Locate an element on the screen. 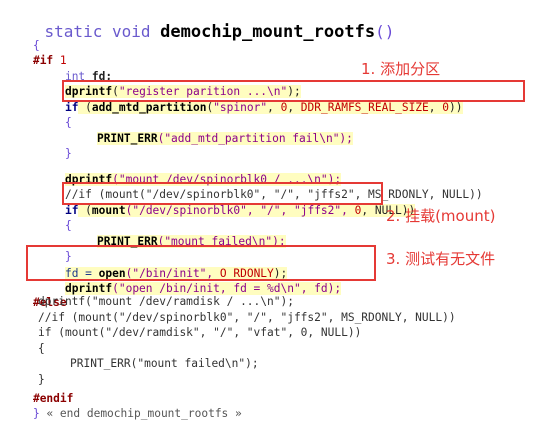 This screenshot has height=438, width=554. else-line-4: { is located at coordinates (41, 348).